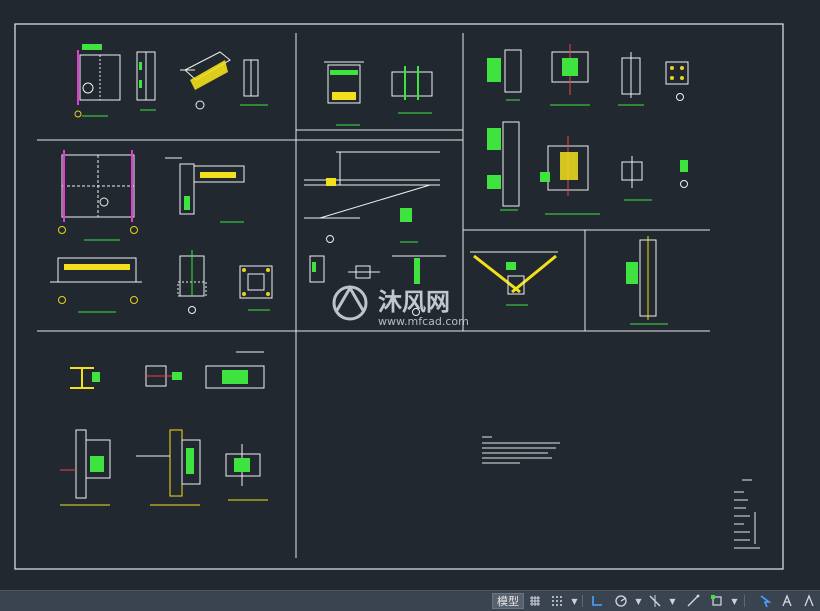  I want to click on snap-icon, so click(557, 601).